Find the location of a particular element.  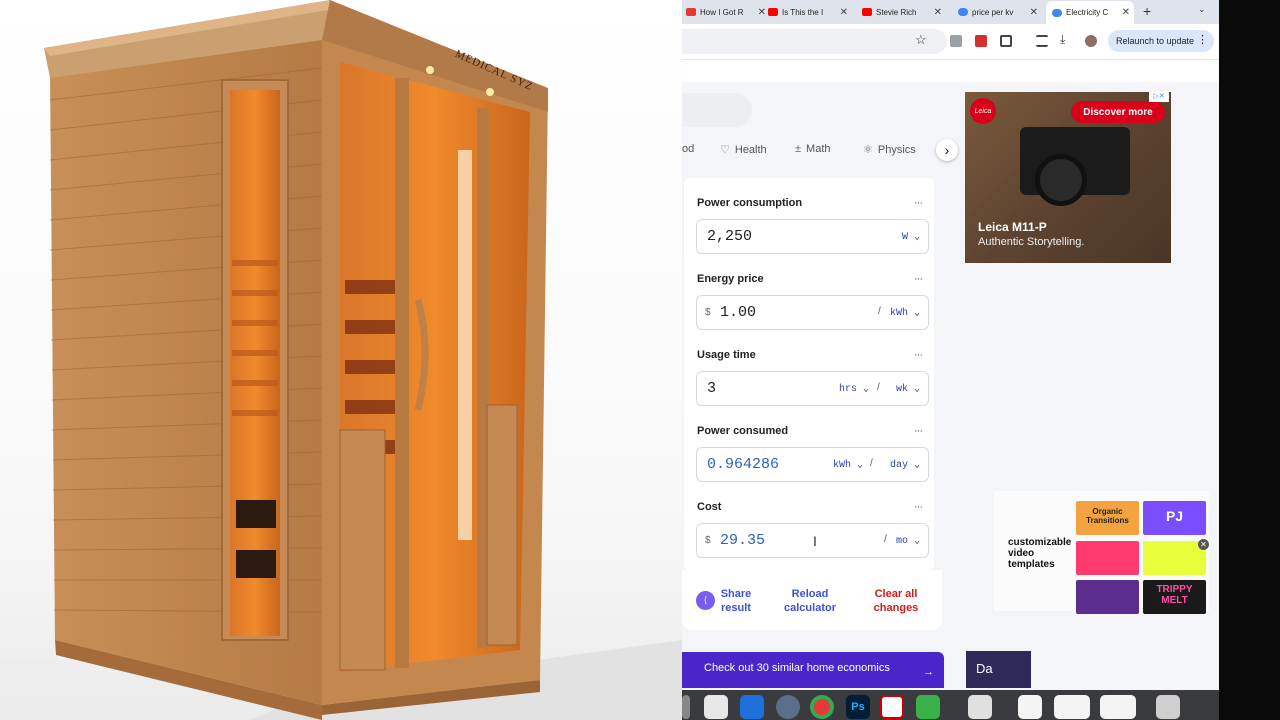

energy-price-label: Energy price is located at coordinates (730, 279).